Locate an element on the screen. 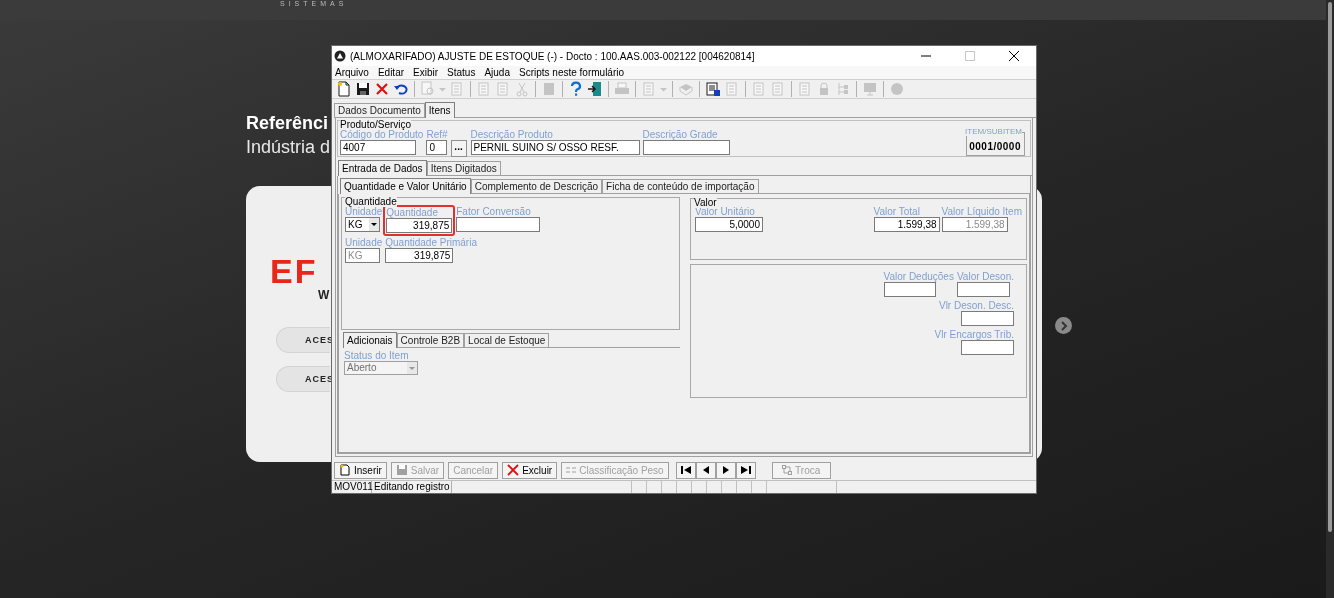 This screenshot has height=598, width=1334. amount-field: 1.599,38 is located at coordinates (906, 224).